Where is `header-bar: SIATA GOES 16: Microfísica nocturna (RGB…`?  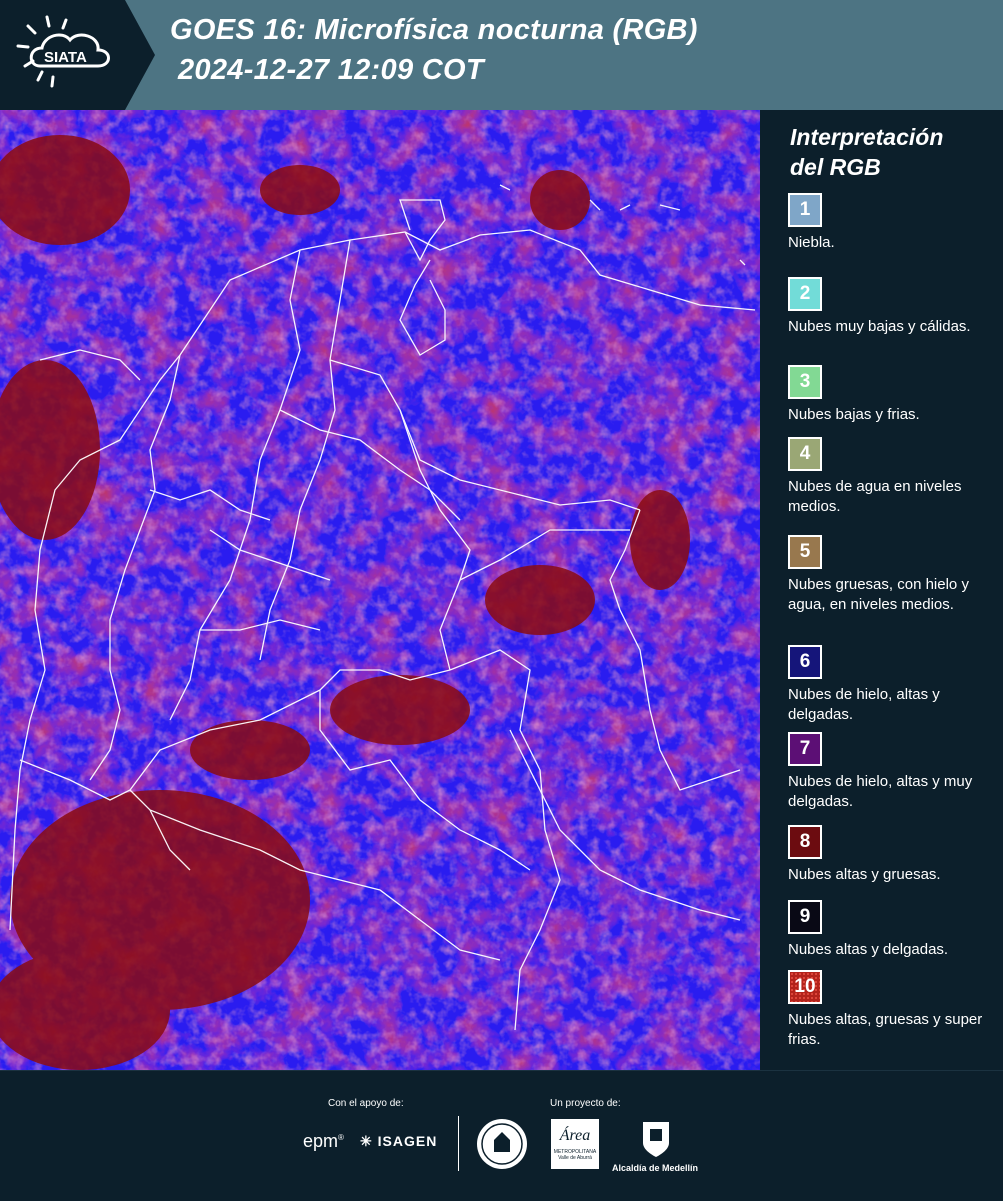
header-bar: SIATA GOES 16: Microfísica nocturna (RGB… is located at coordinates (501, 55).